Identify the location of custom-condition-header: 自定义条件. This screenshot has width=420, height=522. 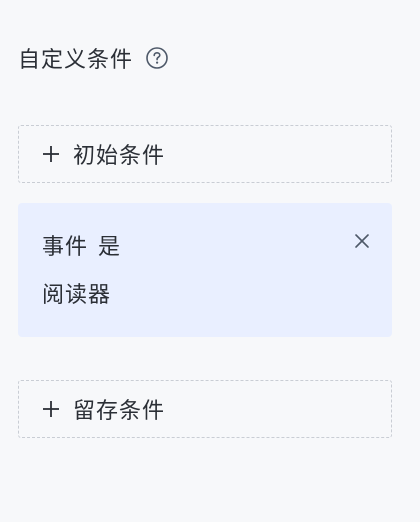
(93, 58).